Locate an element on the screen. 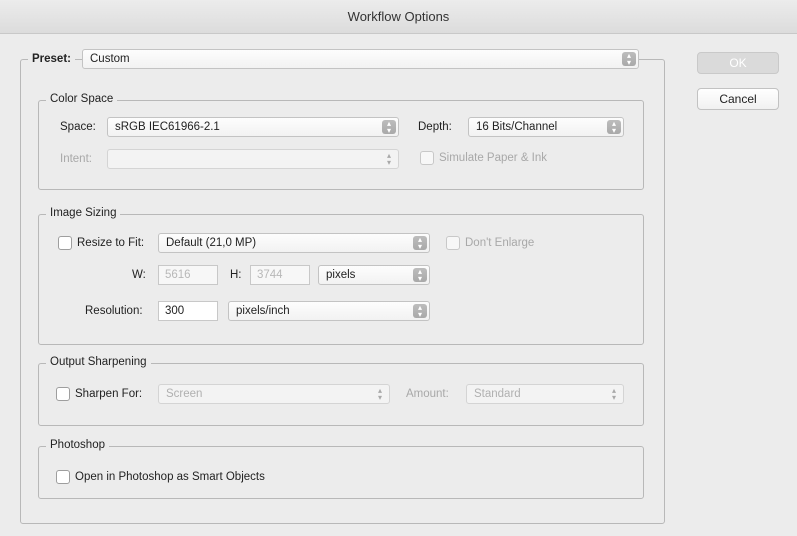 This screenshot has height=536, width=797. ok-button: OK is located at coordinates (738, 63).